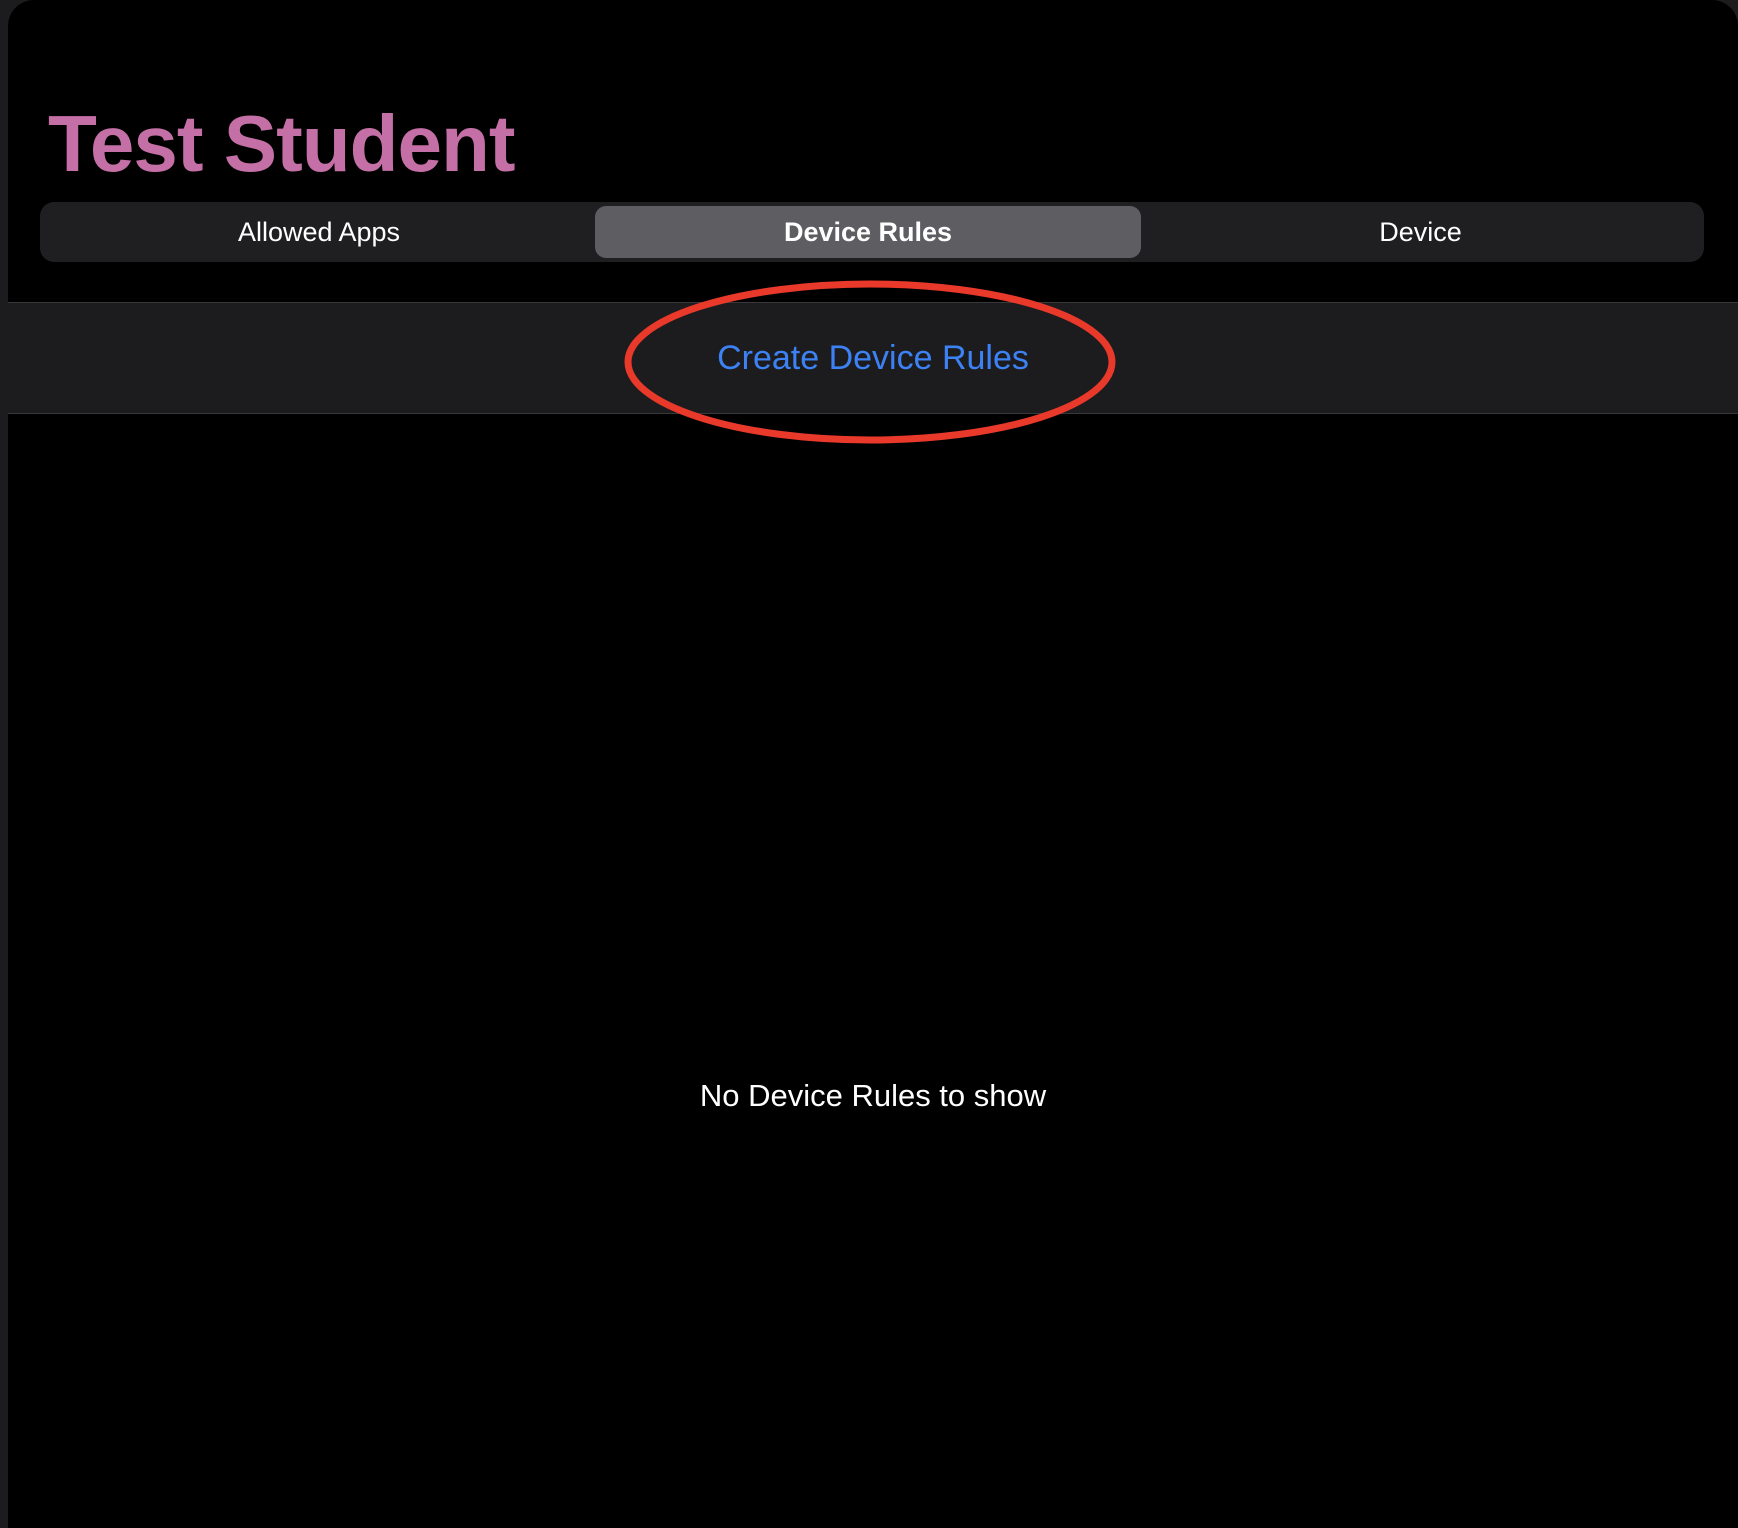 The height and width of the screenshot is (1528, 1738). I want to click on create-rules-row: Create Device Rules, so click(873, 358).